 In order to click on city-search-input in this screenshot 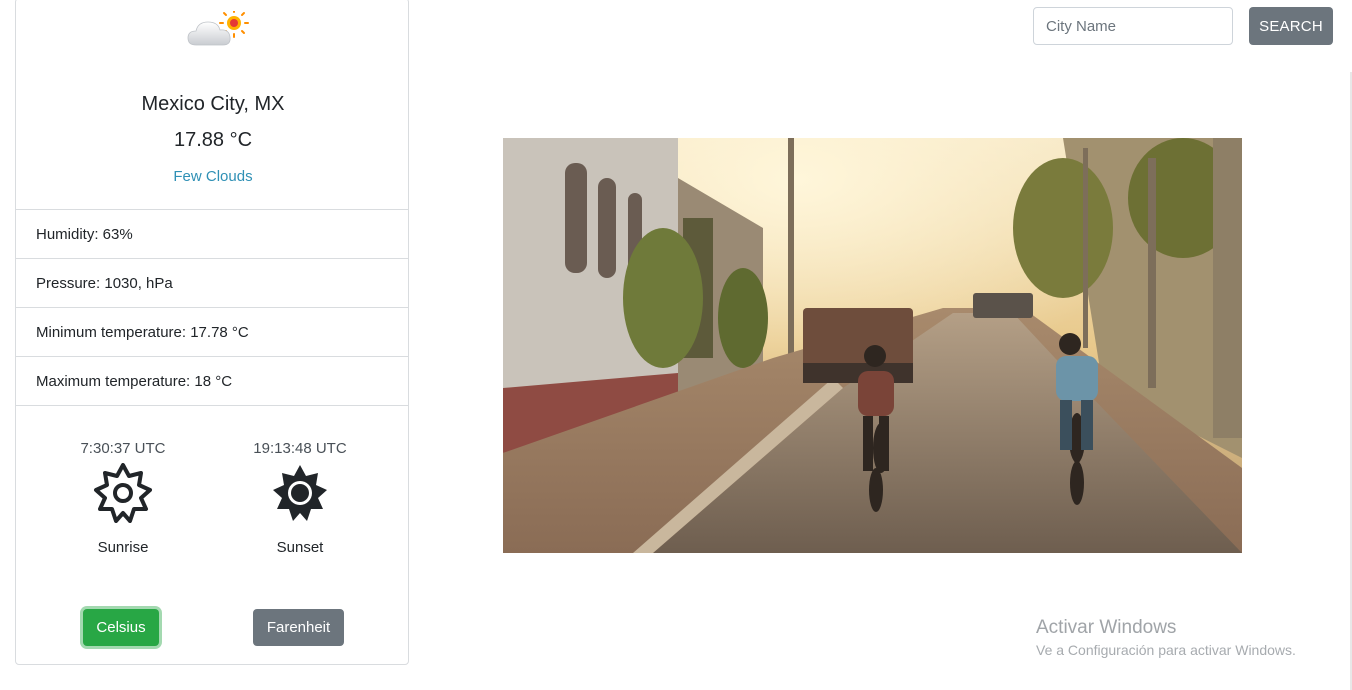, I will do `click(1133, 26)`.